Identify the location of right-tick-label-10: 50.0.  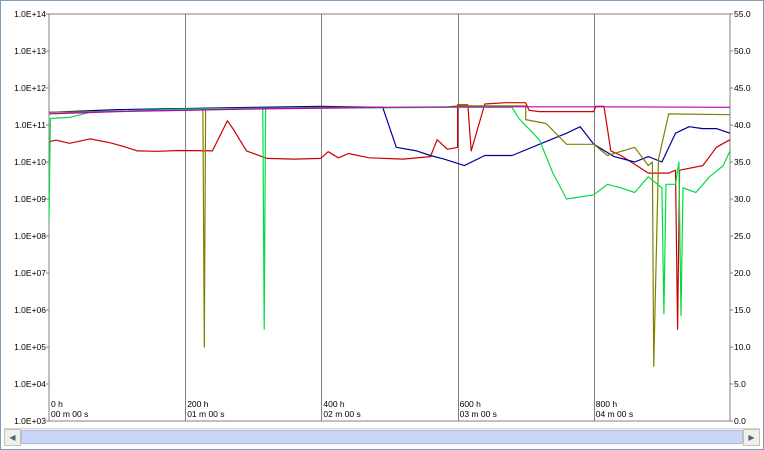
(742, 51).